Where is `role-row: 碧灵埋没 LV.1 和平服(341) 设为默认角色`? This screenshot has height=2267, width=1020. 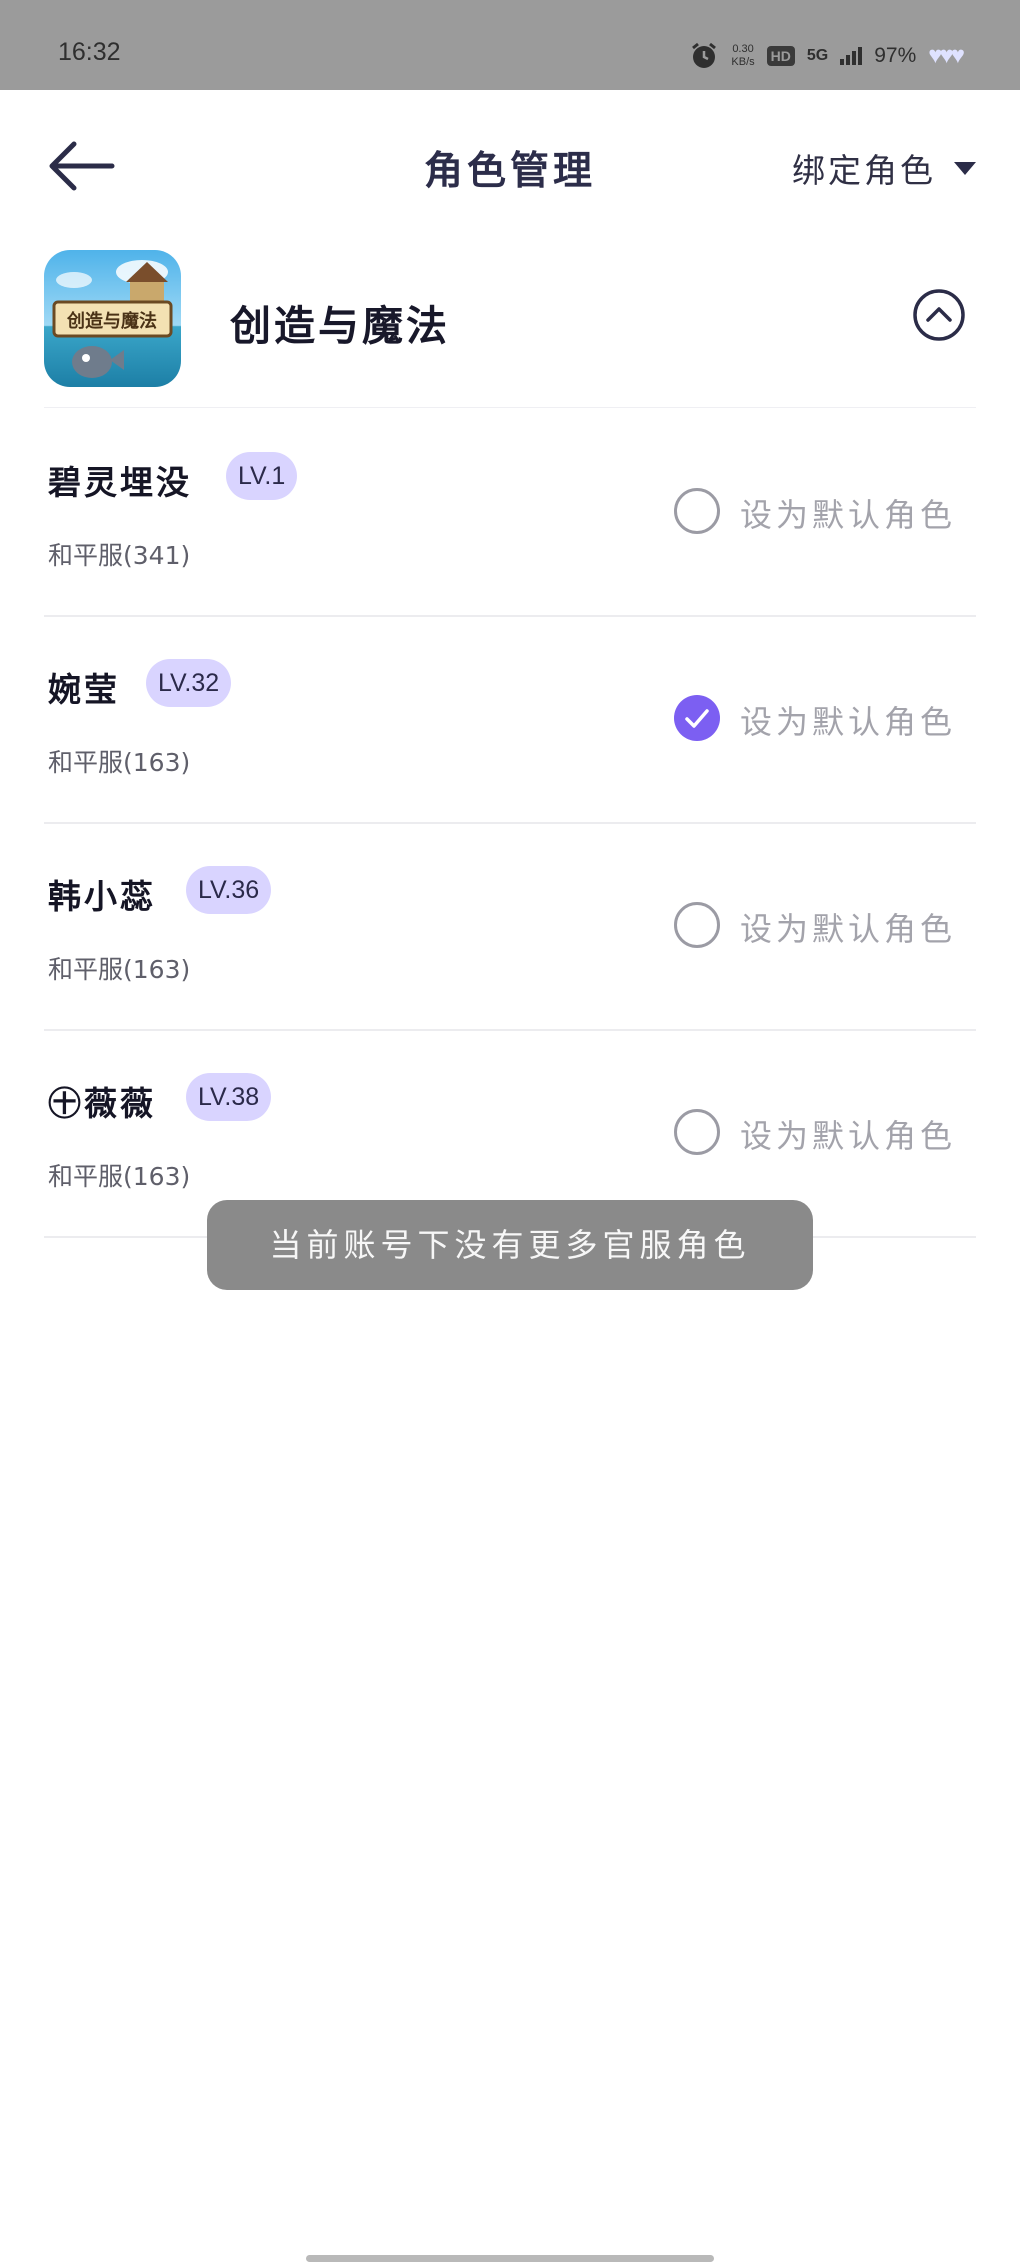
role-row: 碧灵埋没 LV.1 和平服(341) 设为默认角色 is located at coordinates (510, 513).